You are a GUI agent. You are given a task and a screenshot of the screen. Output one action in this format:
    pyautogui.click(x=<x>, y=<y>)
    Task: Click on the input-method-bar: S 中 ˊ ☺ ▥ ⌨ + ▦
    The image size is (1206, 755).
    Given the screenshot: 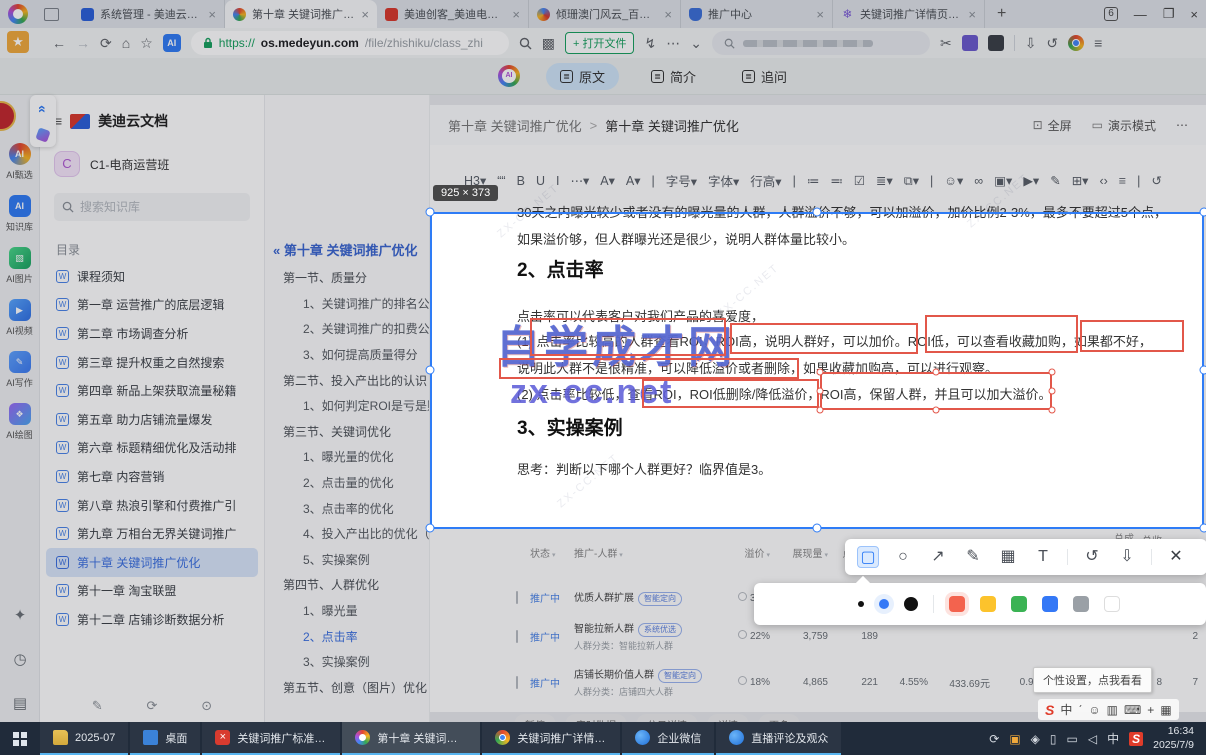 What is the action you would take?
    pyautogui.click(x=1108, y=709)
    